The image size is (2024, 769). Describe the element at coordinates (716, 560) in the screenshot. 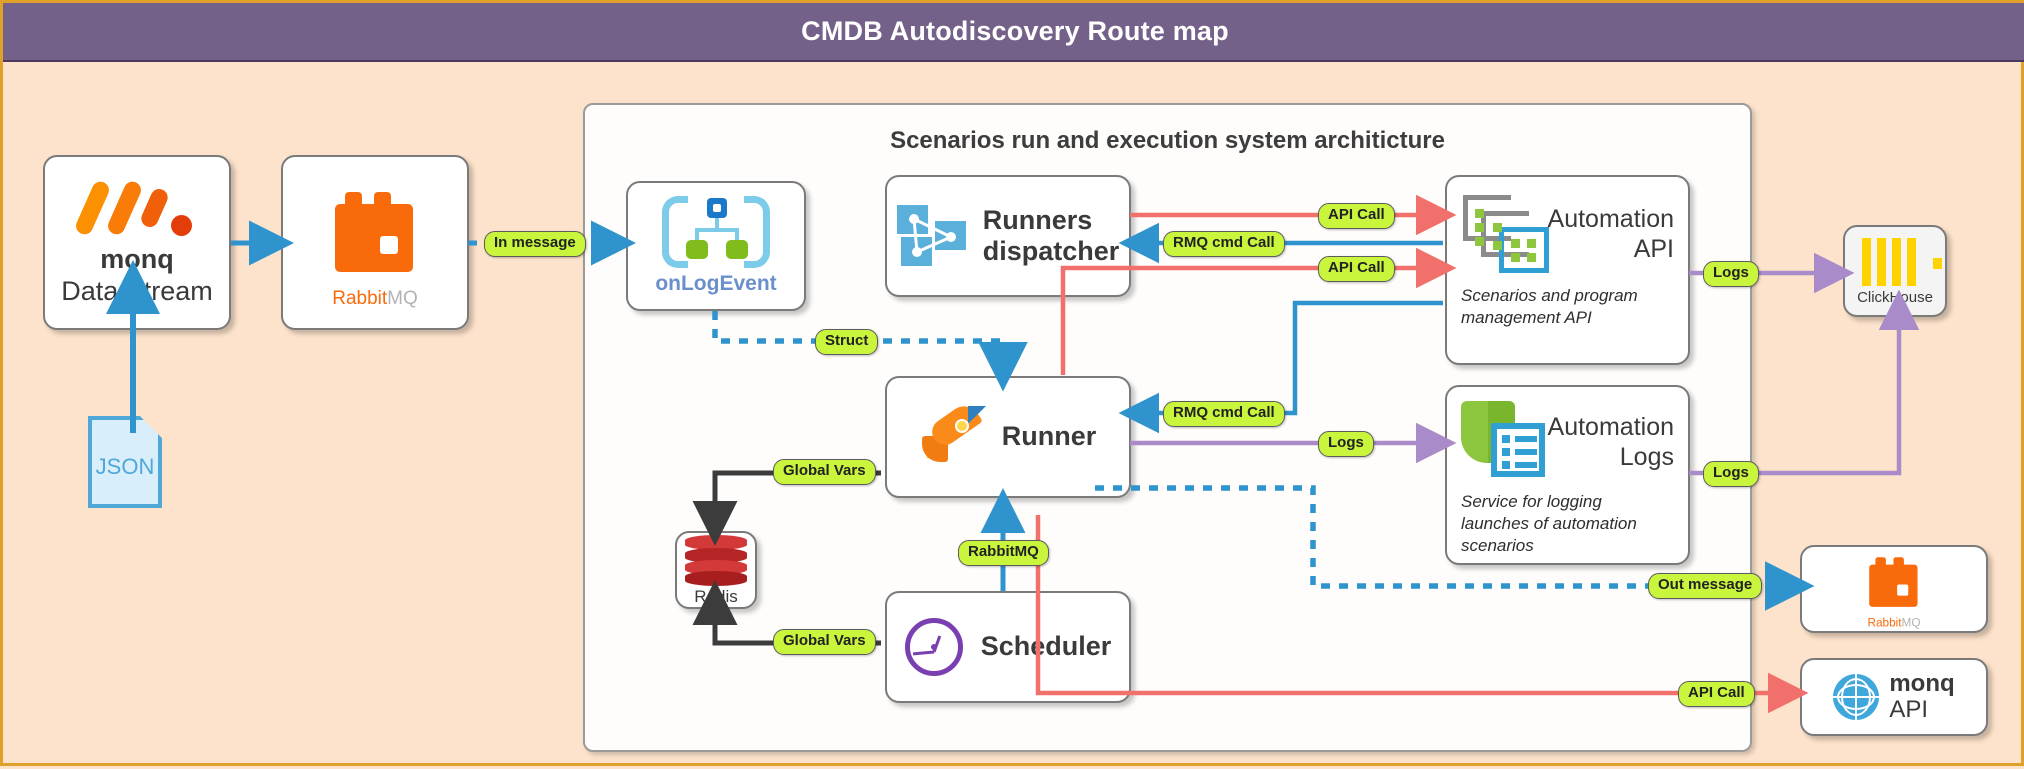

I see `redis-icon` at that location.